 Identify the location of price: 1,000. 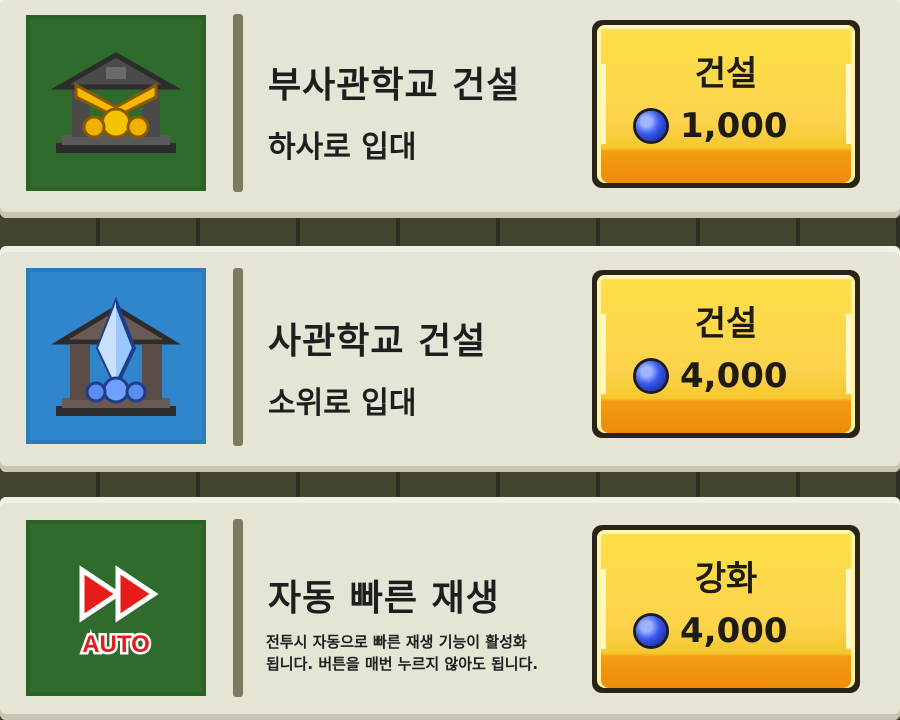
(712, 126).